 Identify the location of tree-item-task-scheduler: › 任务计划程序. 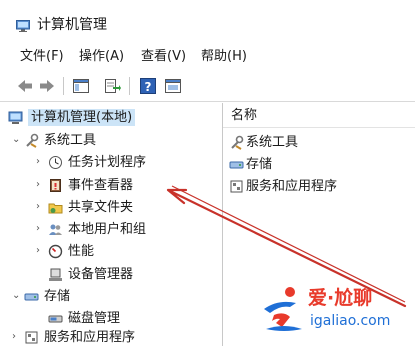
(126, 163).